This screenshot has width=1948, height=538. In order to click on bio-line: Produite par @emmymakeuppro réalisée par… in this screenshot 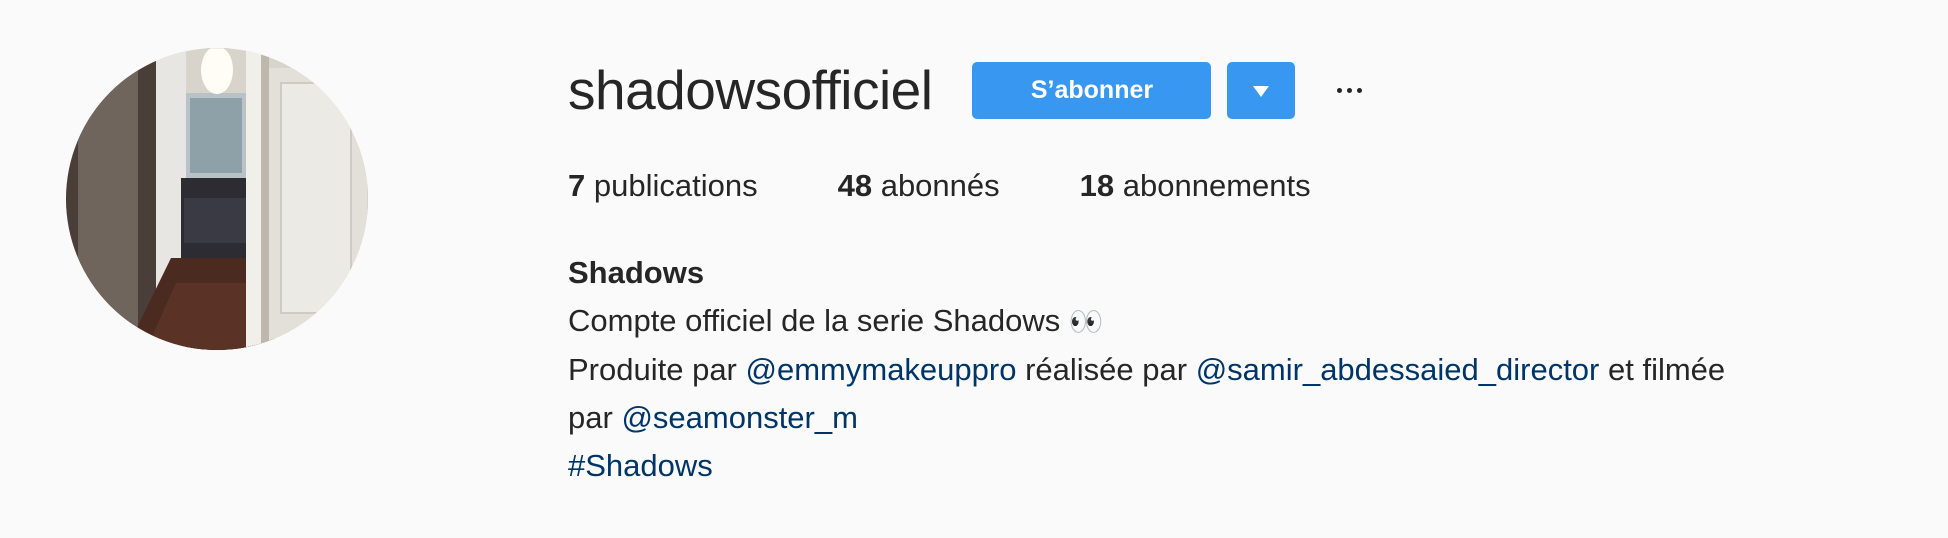, I will do `click(1147, 369)`.